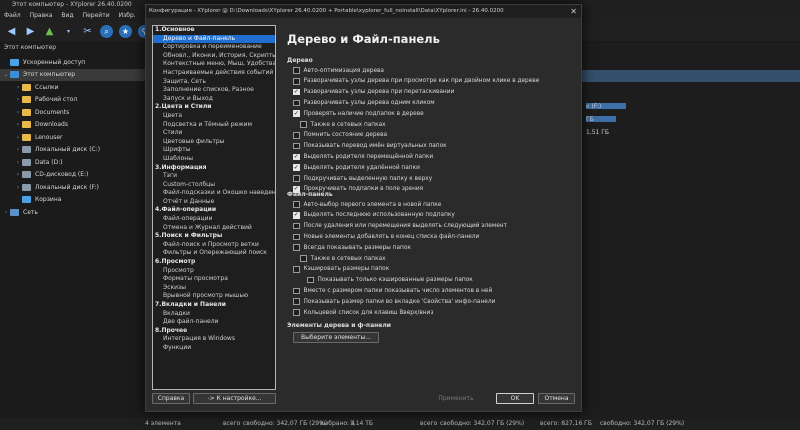 The width and height of the screenshot is (800, 430). Describe the element at coordinates (73, 112) in the screenshot. I see `tree-item: › Documents` at that location.